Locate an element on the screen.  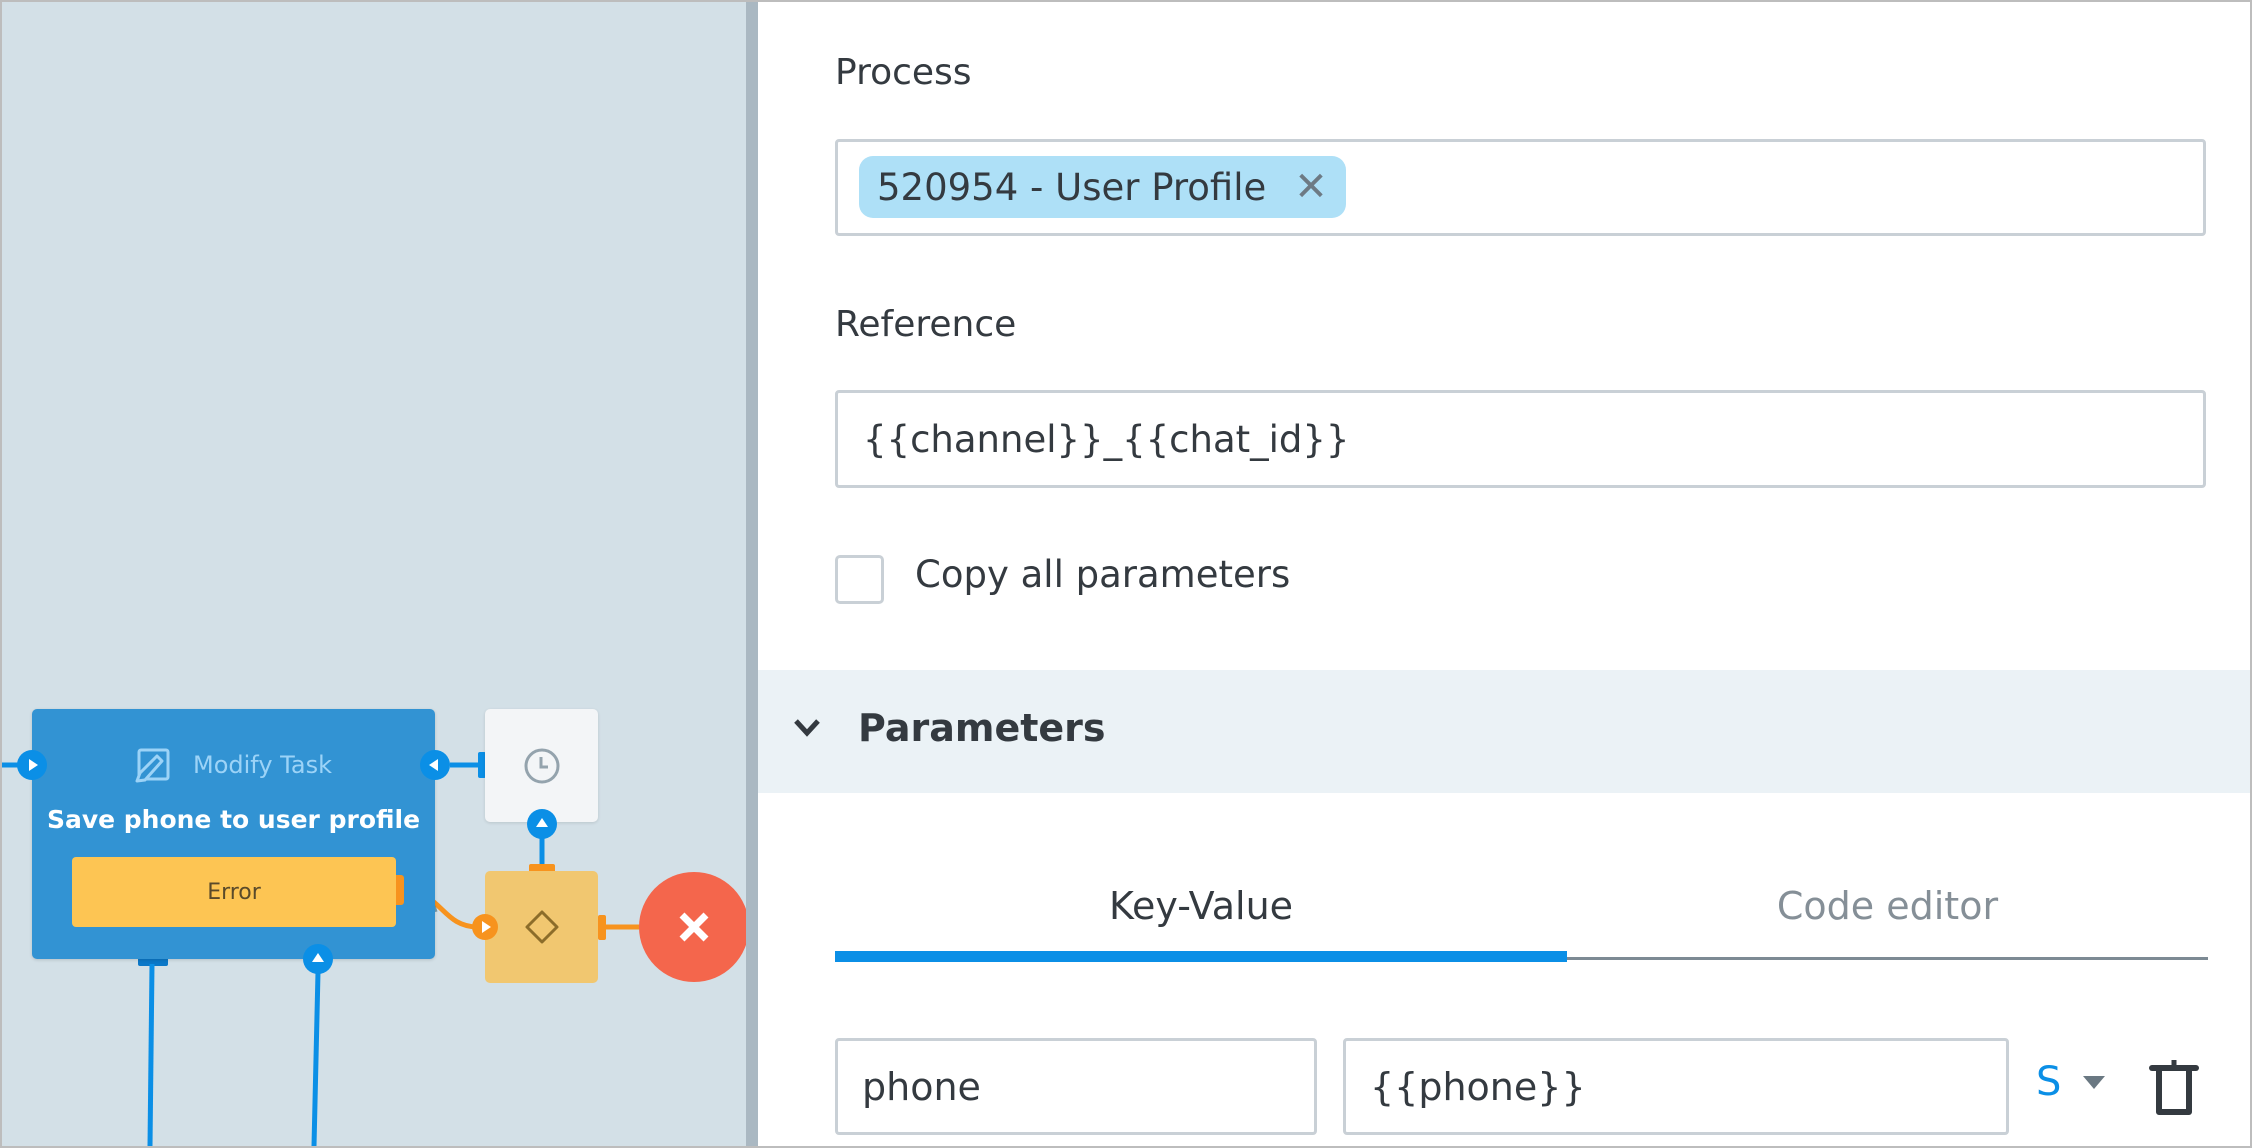
copy-all-label: Copy all parameters is located at coordinates (1102, 574).